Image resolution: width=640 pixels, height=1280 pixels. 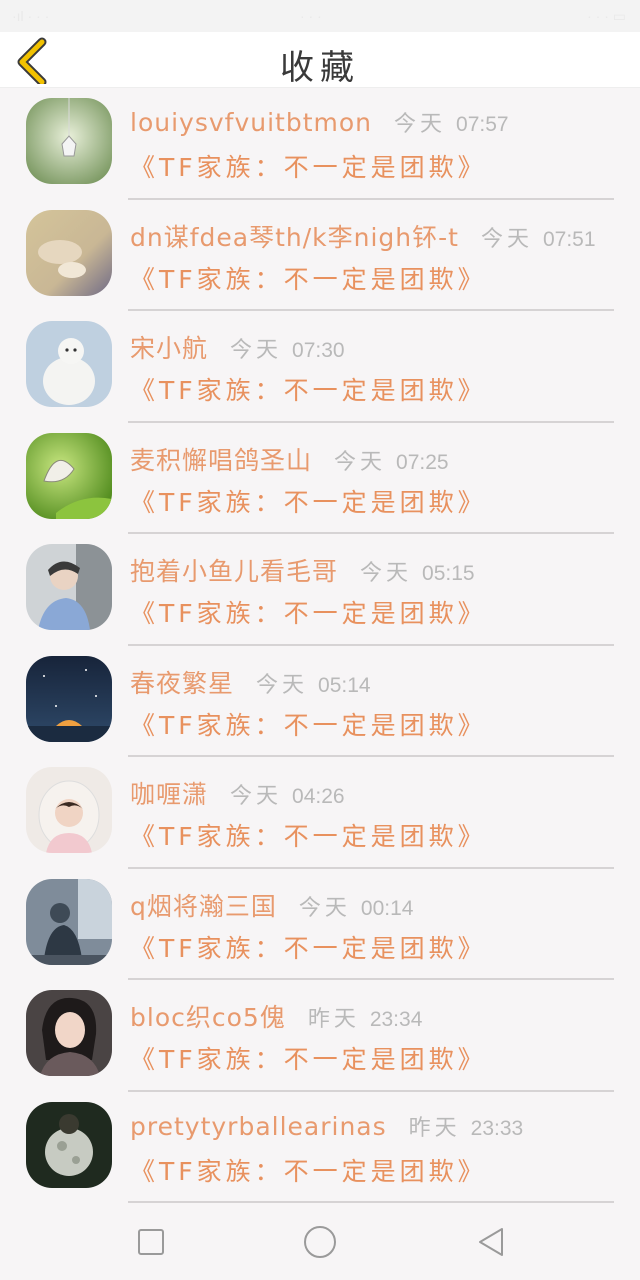 I want to click on recent-apps-button, so click(x=151, y=1242).